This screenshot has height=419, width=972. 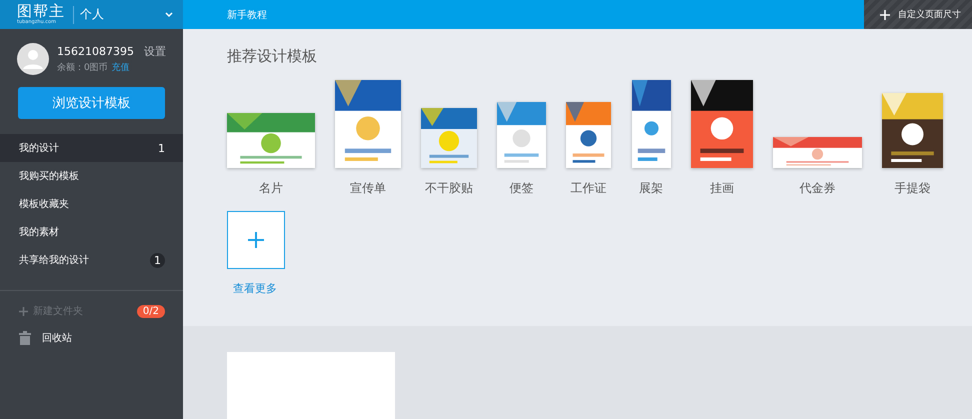 I want to click on logo: 图帮主, so click(x=41, y=11).